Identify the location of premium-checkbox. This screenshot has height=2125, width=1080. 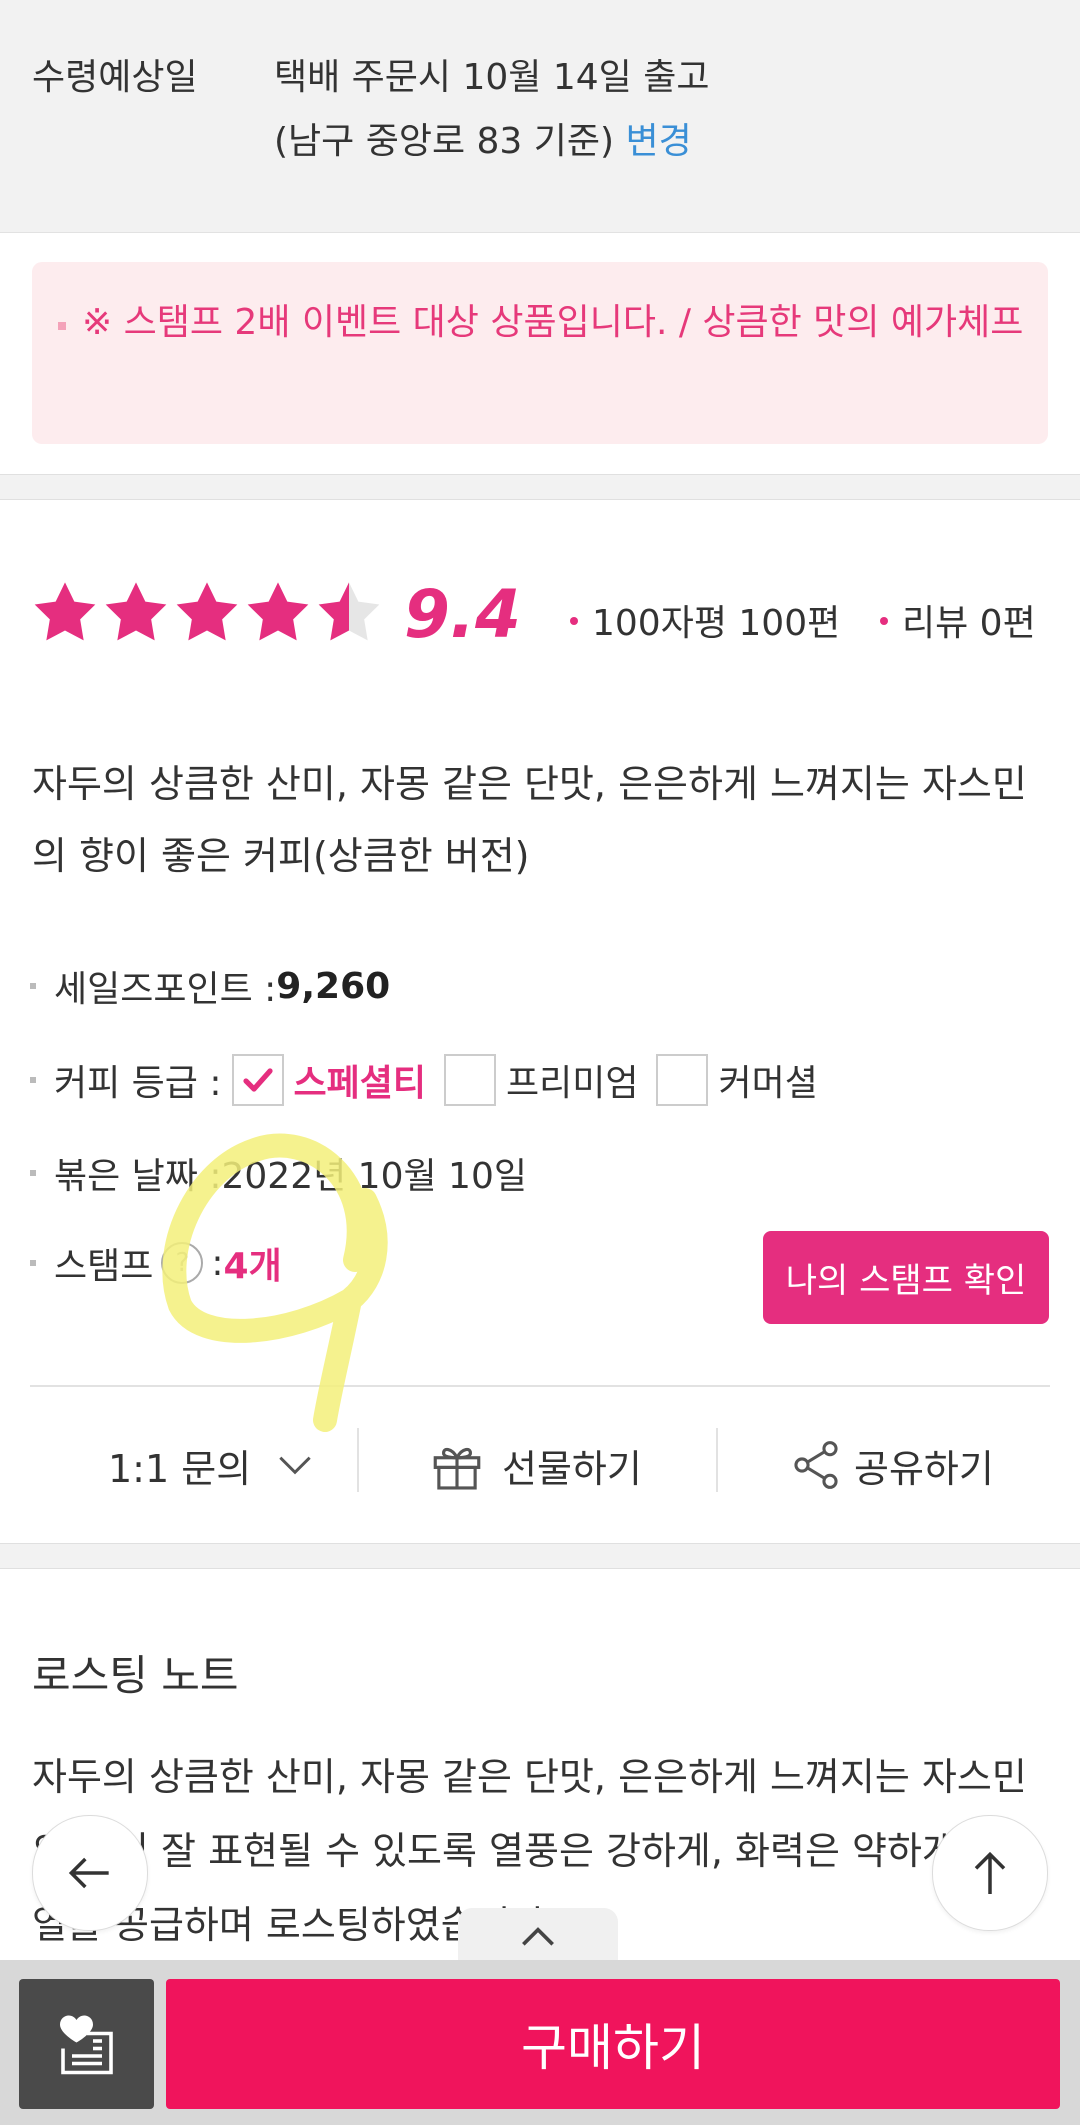
(469, 1080).